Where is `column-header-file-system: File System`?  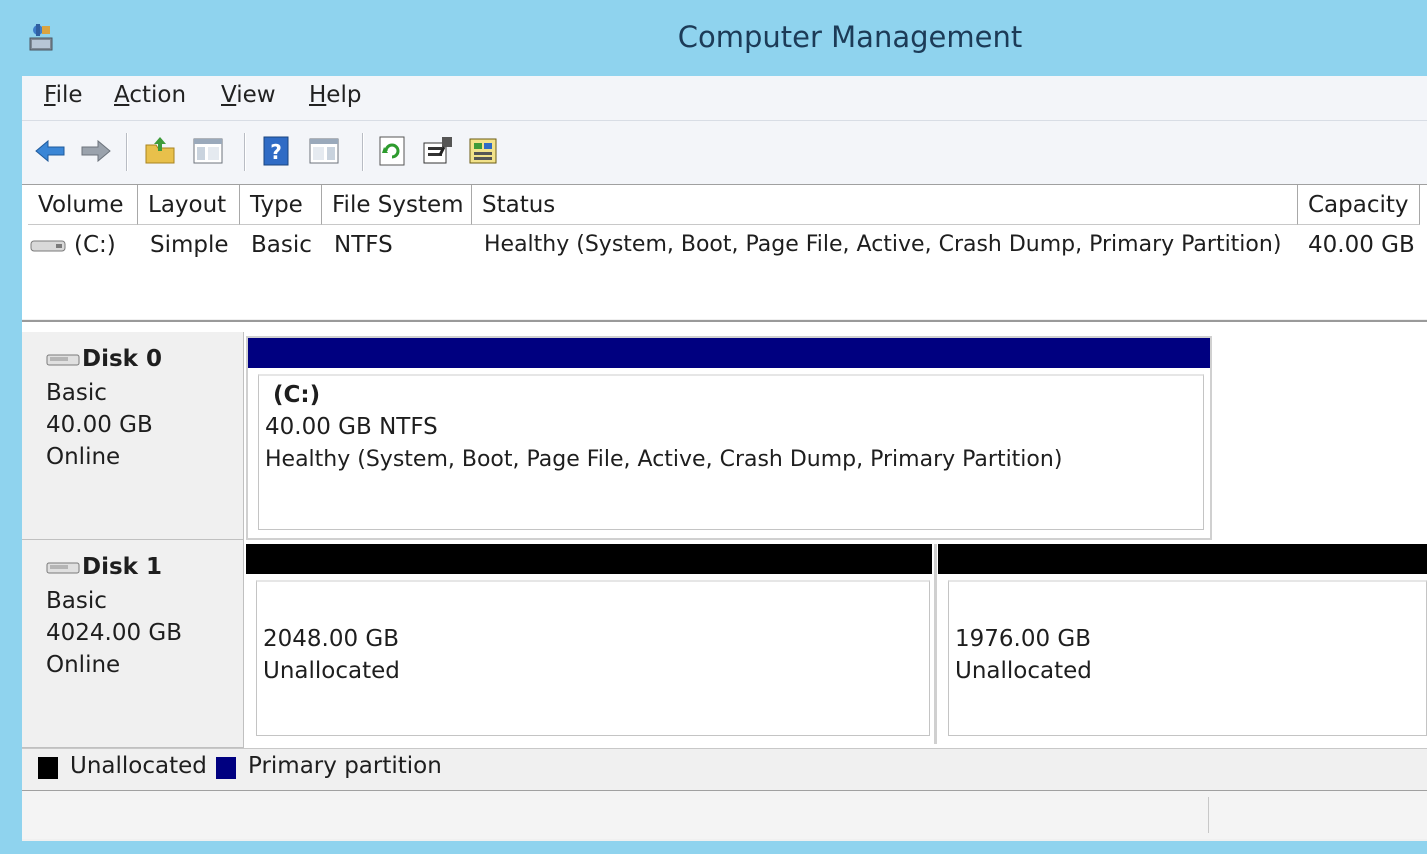
column-header-file-system: File System is located at coordinates (397, 205).